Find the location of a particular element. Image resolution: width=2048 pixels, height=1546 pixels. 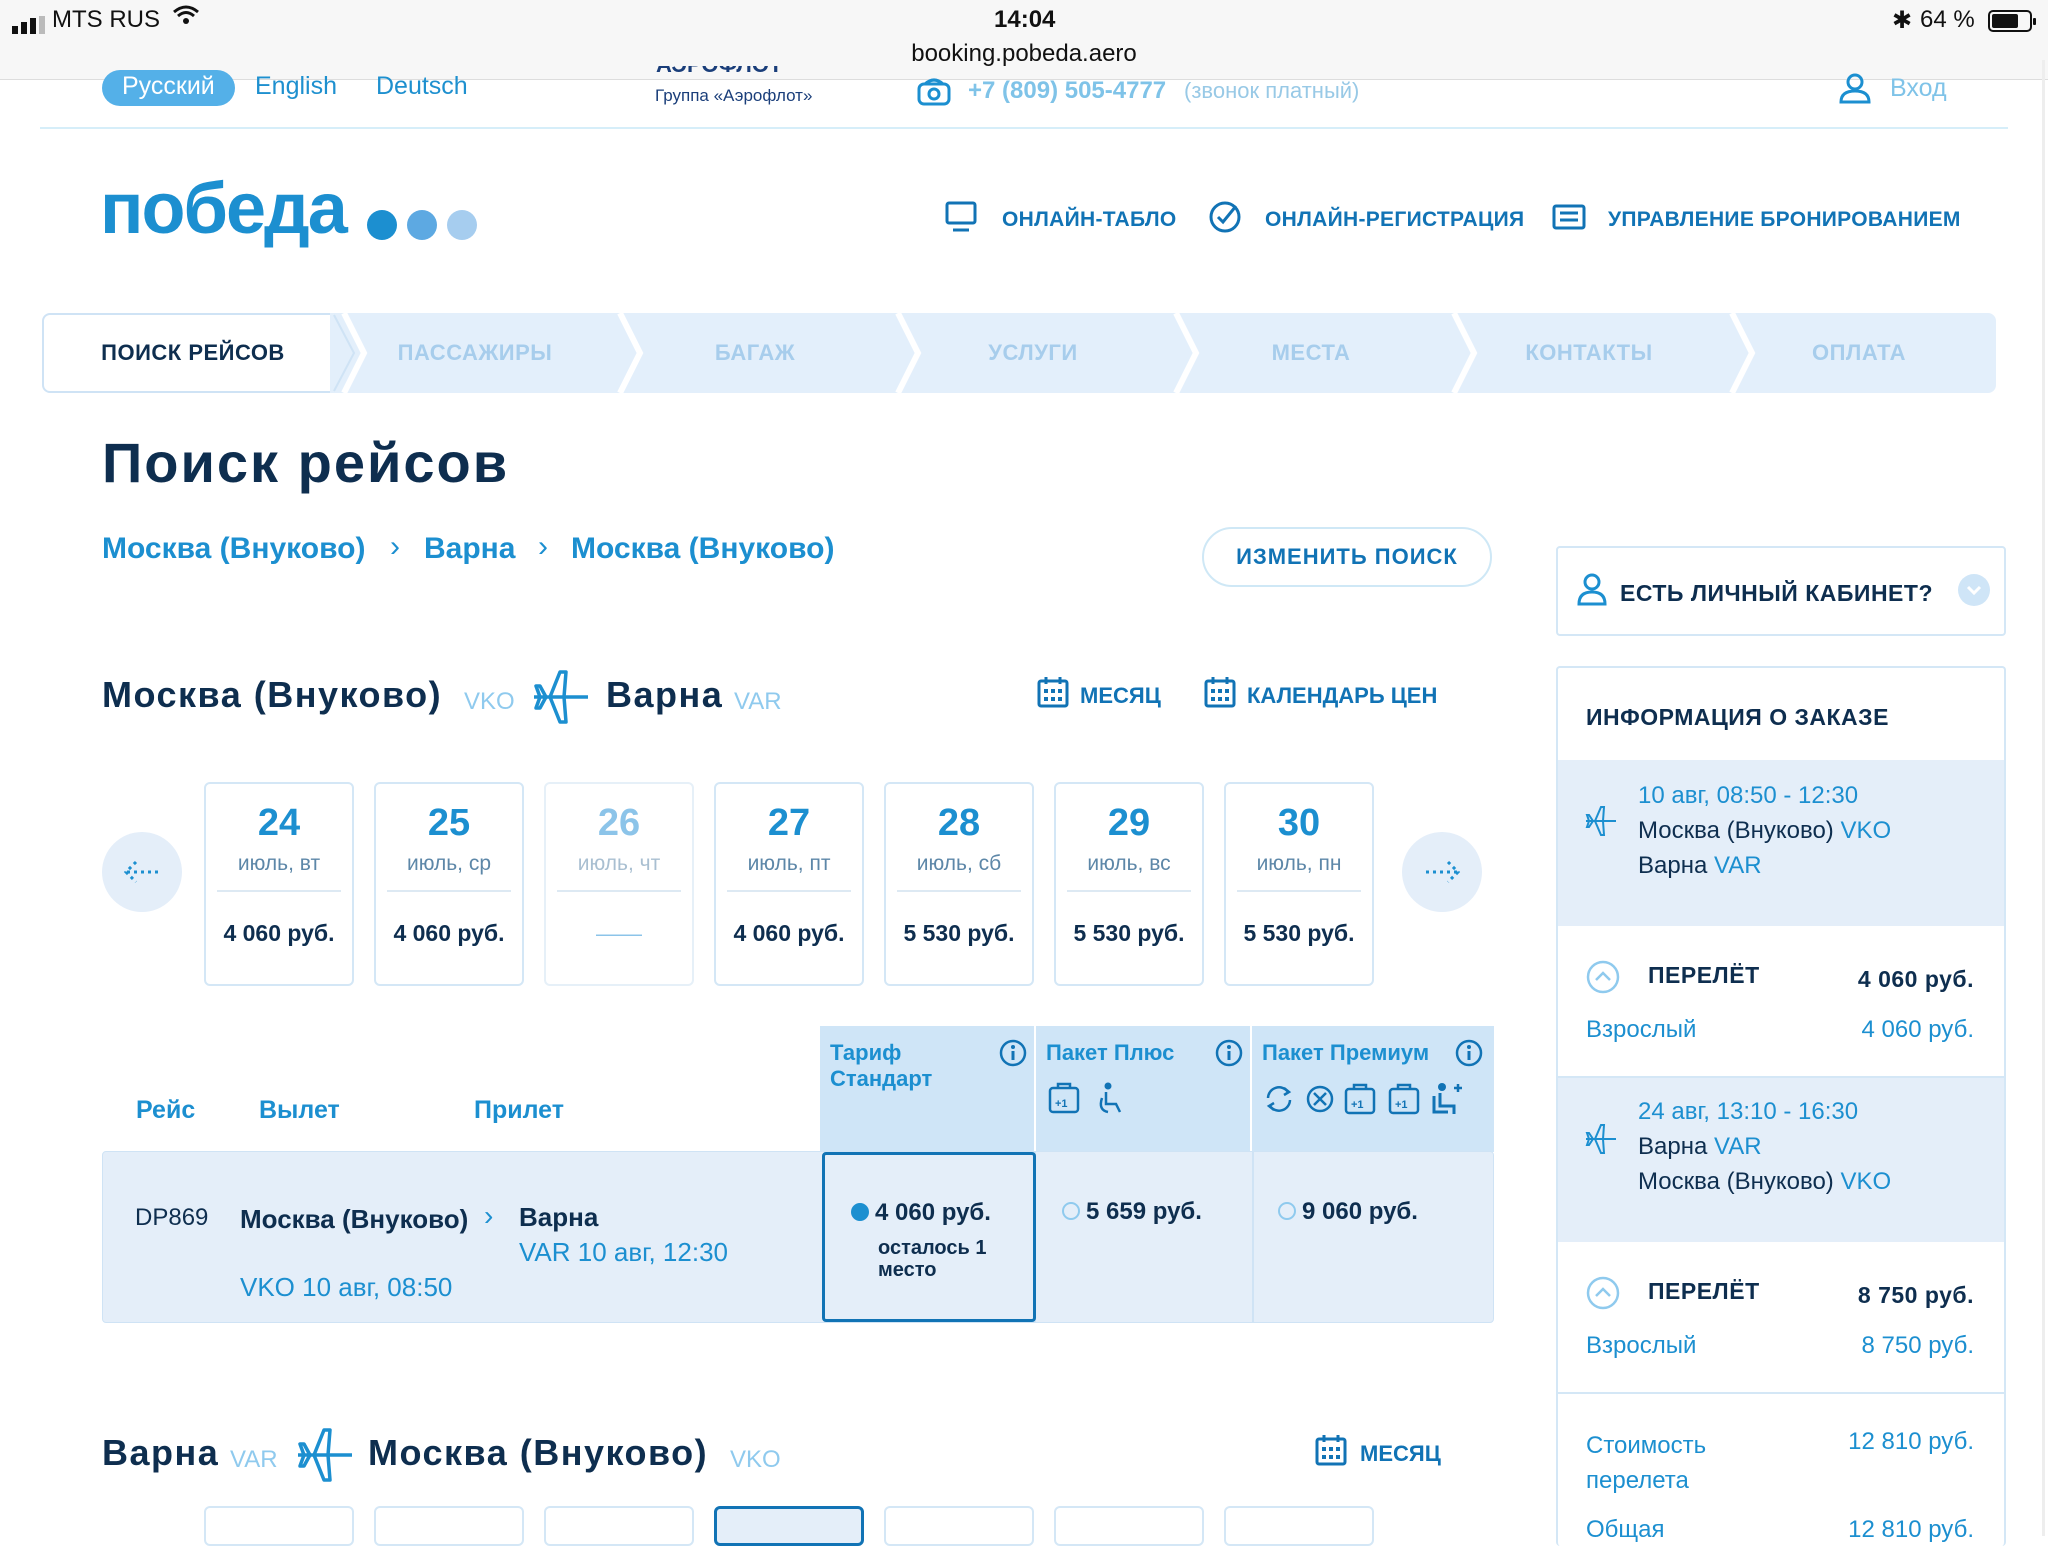

return-month-link: МЕСЯЦ is located at coordinates (1400, 1454).